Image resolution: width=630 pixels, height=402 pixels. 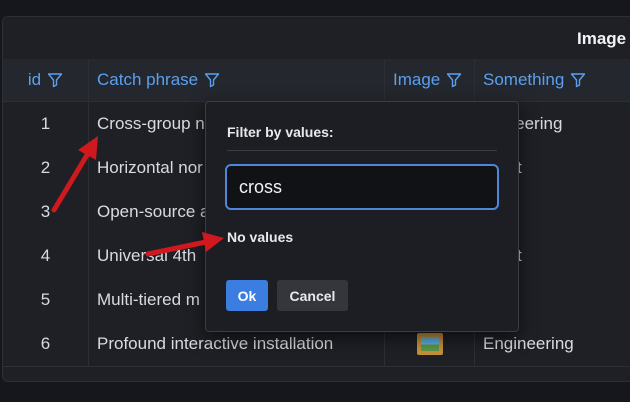 I want to click on column-header-row: id Catch phrase Image Something, so click(x=316, y=80).